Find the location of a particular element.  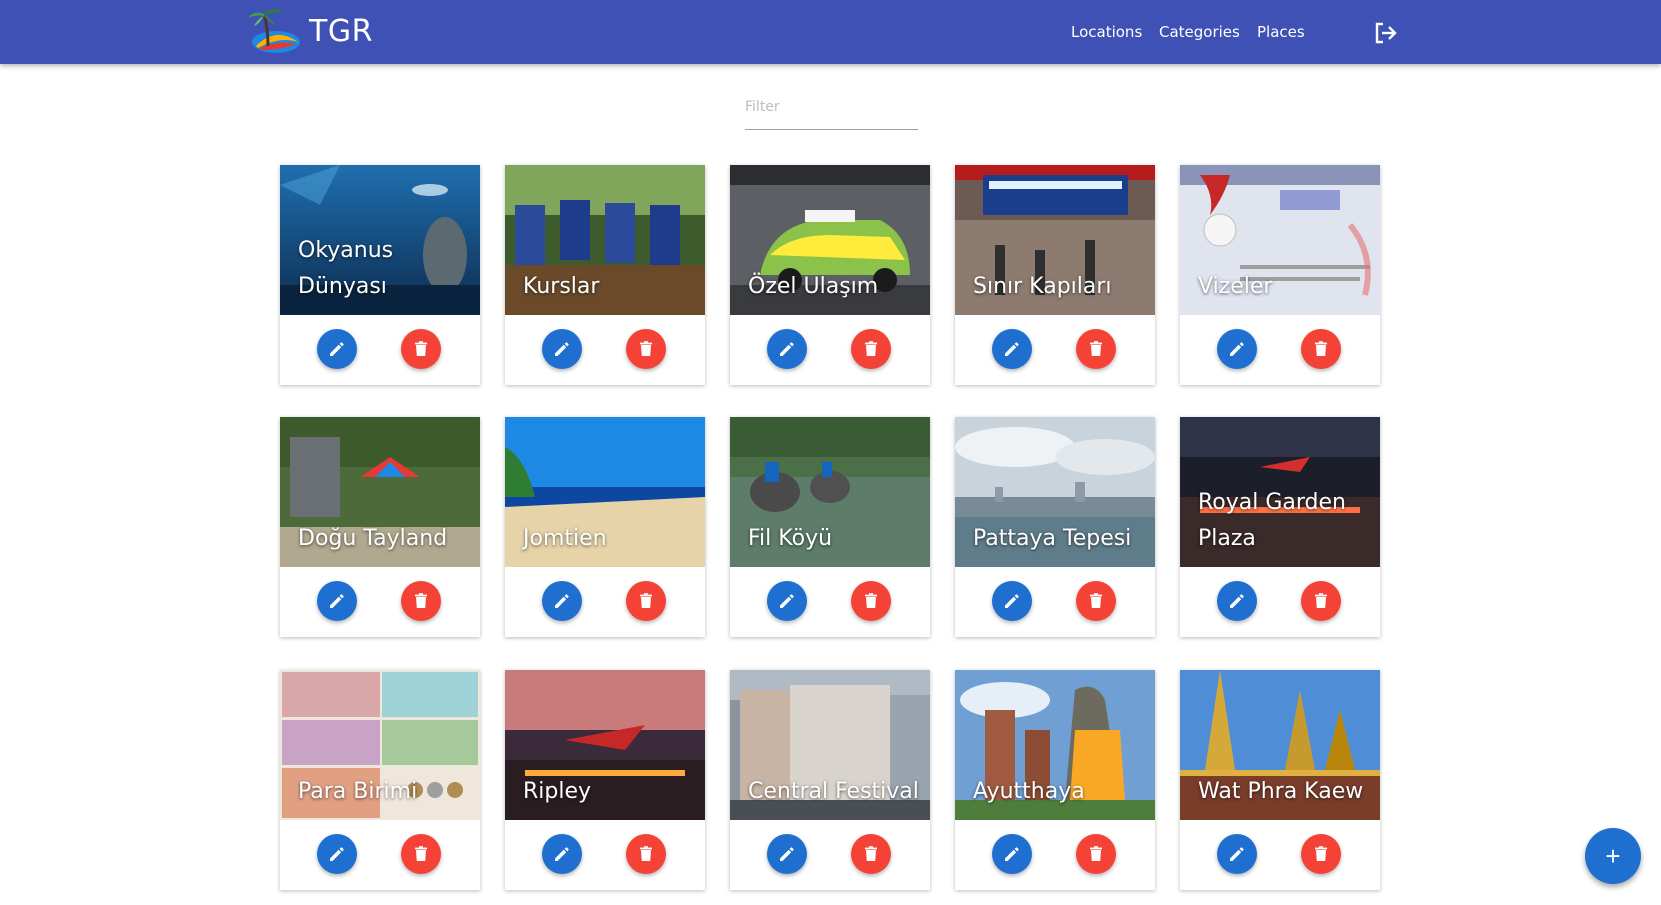

palm-logo-icon is located at coordinates (274, 31).